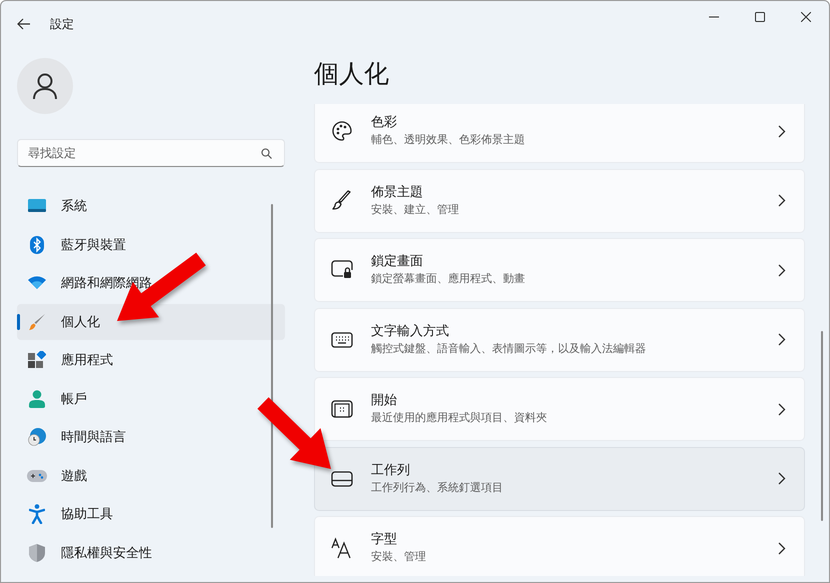 Image resolution: width=830 pixels, height=583 pixels. Describe the element at coordinates (437, 488) in the screenshot. I see `card-description: 工作列行為、系統釘選項目` at that location.